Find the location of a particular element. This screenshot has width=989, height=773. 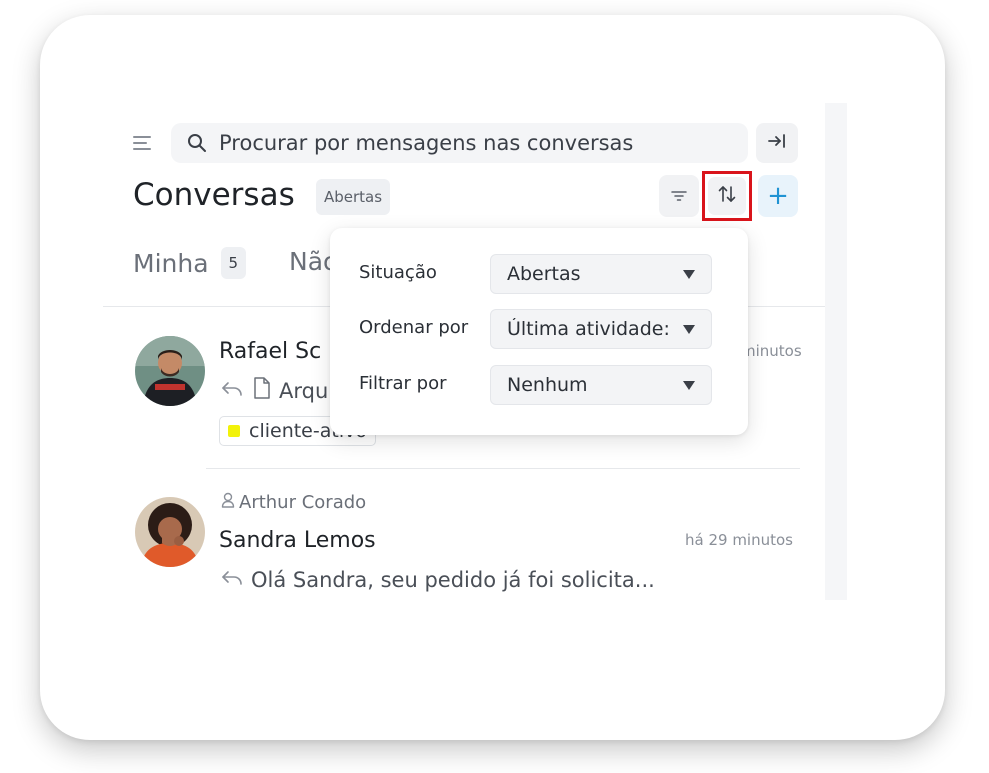

user-icon is located at coordinates (228, 502).